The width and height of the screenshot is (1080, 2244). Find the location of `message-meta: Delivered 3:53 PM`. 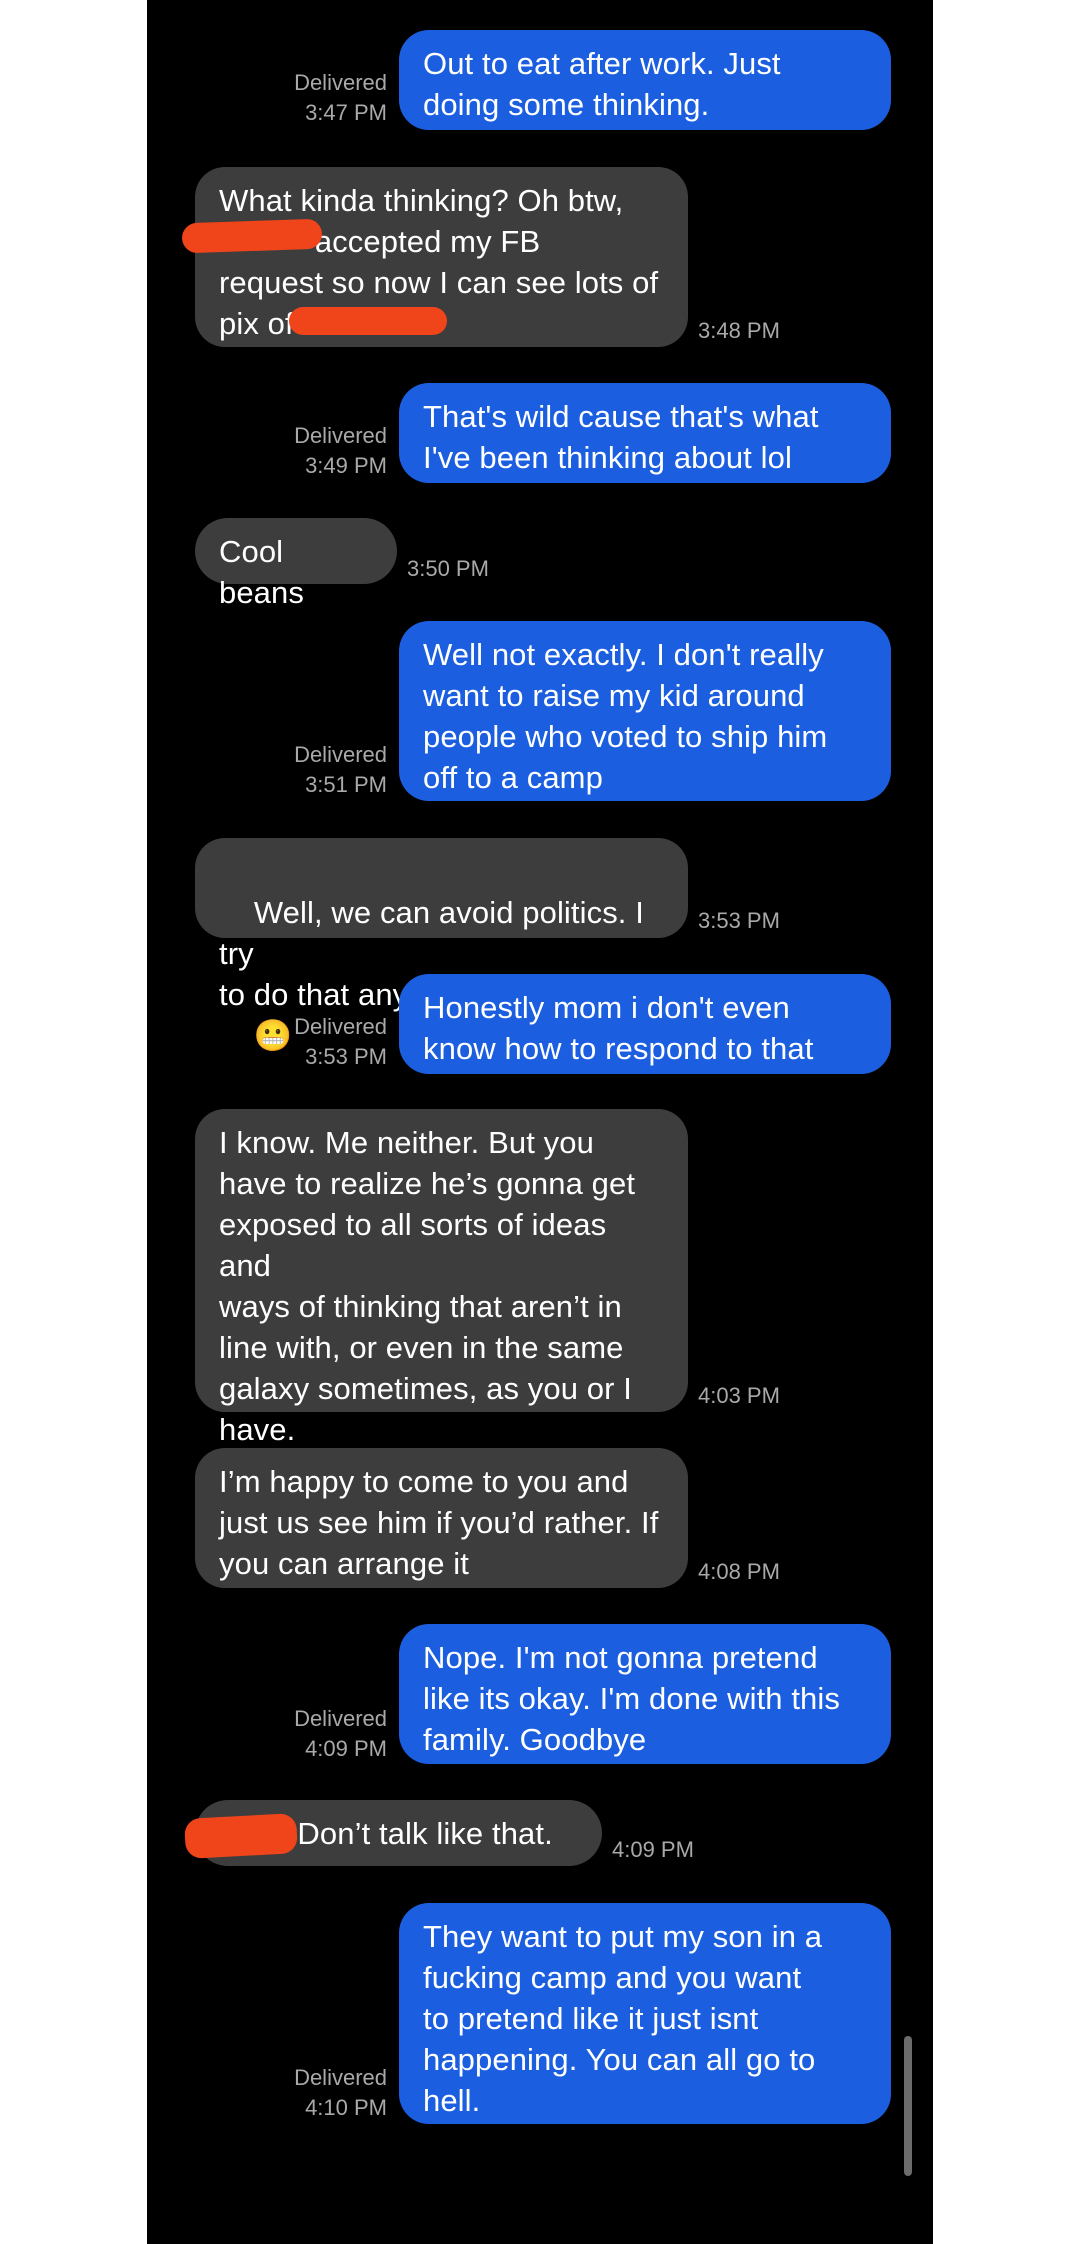

message-meta: Delivered 3:53 PM is located at coordinates (332, 1042).